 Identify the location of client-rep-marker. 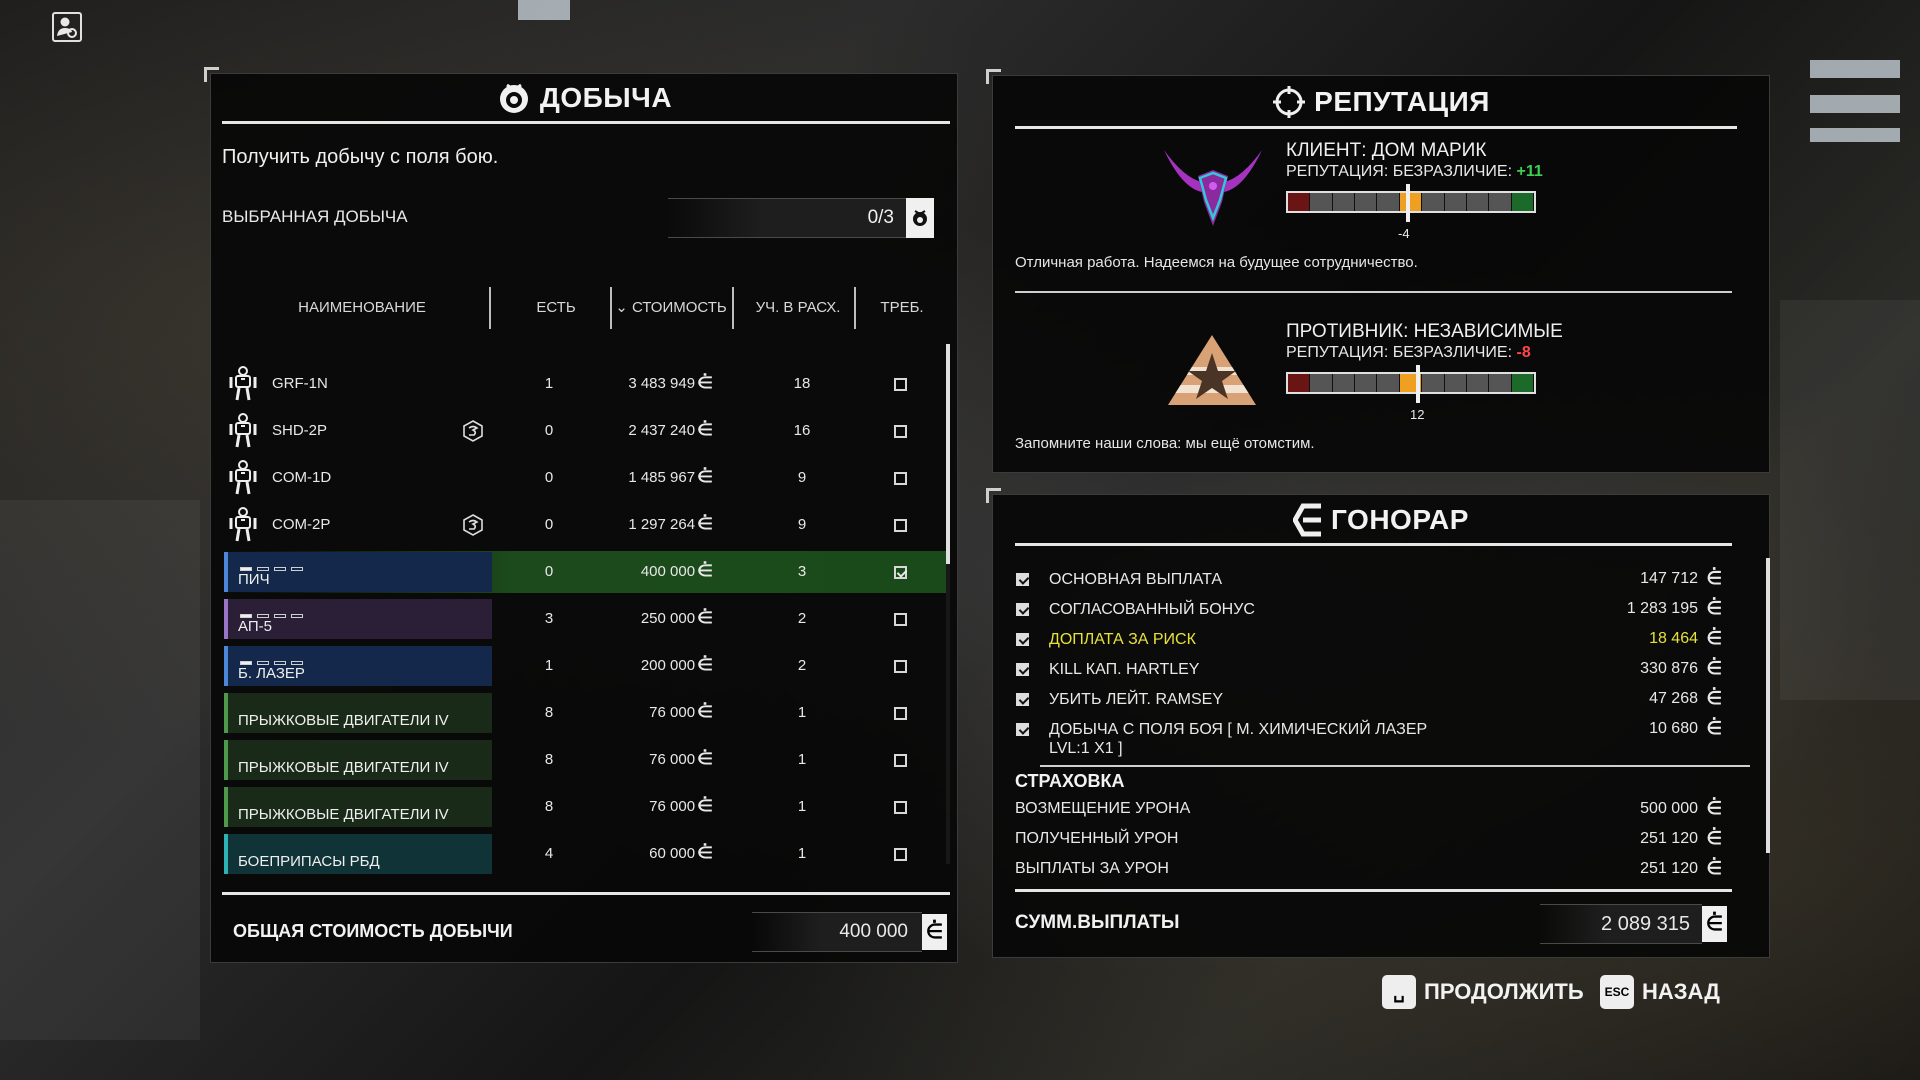
(1408, 203).